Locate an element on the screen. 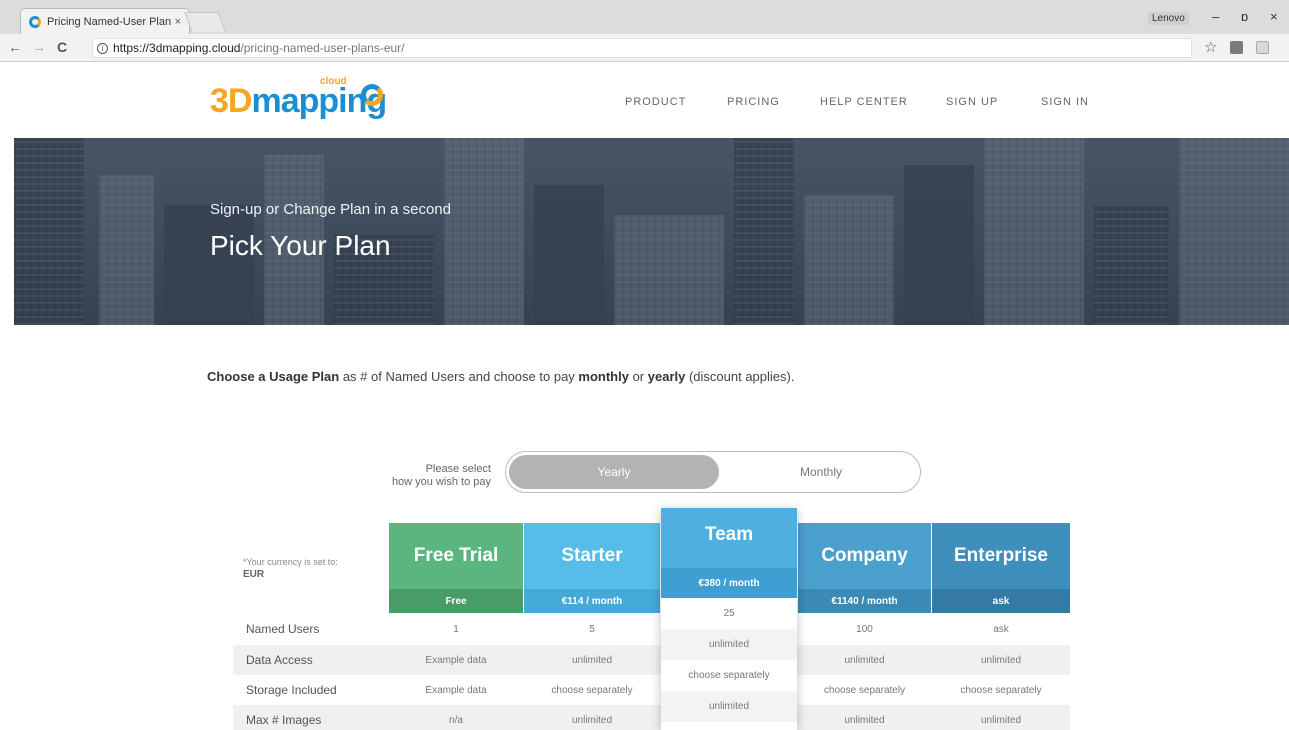  tab-title: Pricing Named-User Plan is located at coordinates (109, 21).